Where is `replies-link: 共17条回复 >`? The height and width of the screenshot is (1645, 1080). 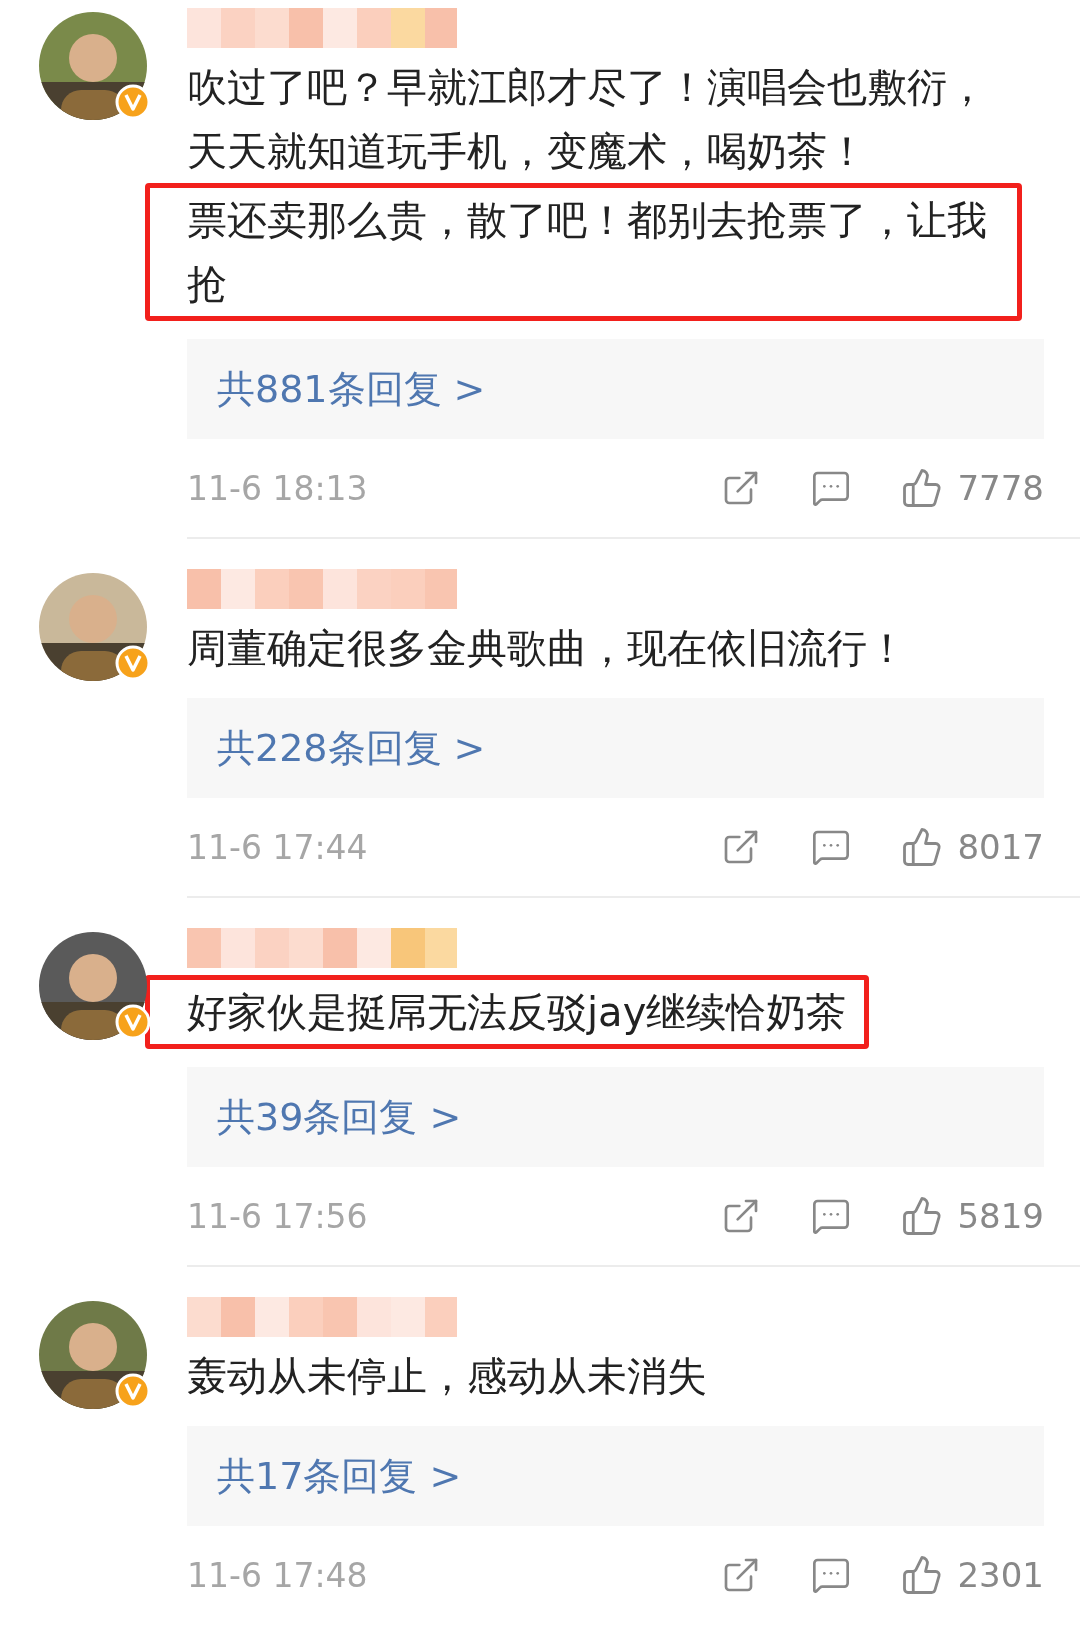 replies-link: 共17条回复 > is located at coordinates (615, 1476).